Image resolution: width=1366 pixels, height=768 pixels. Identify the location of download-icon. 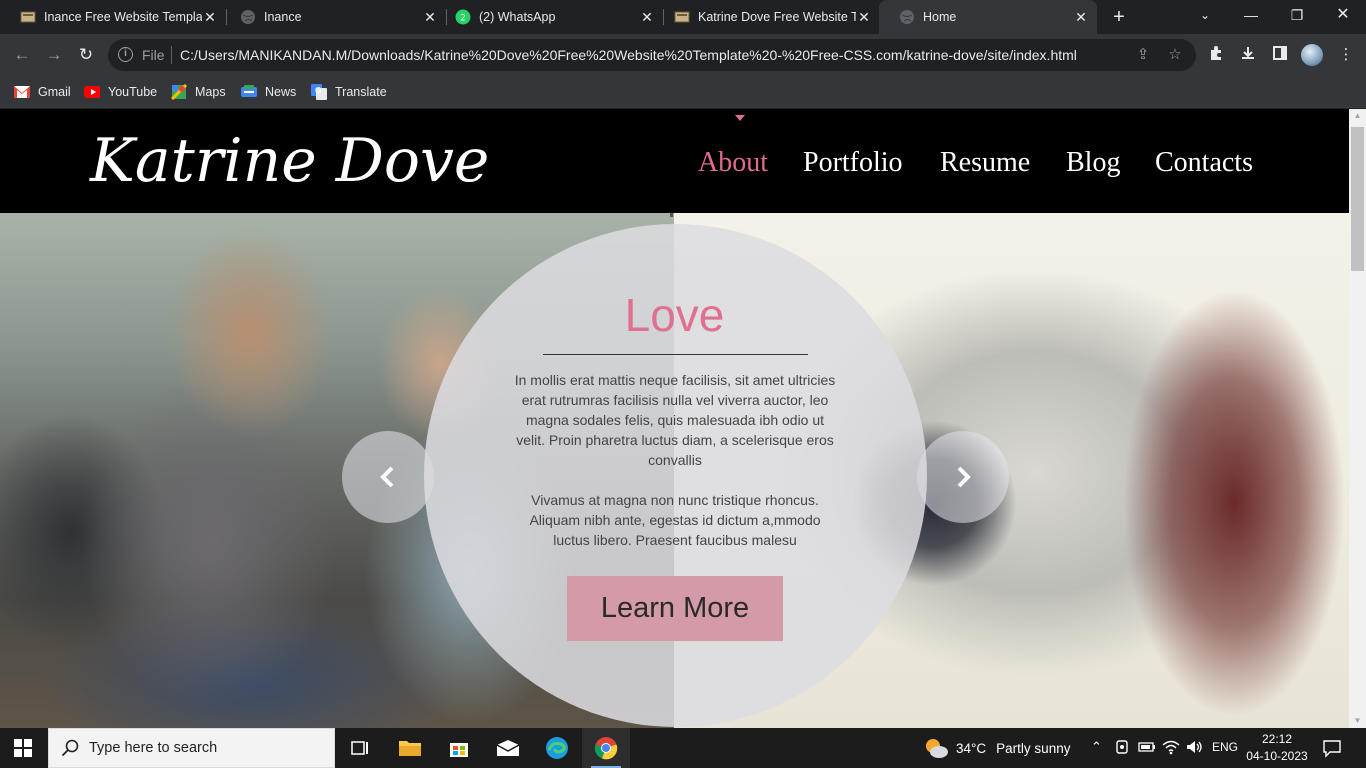
(1248, 55).